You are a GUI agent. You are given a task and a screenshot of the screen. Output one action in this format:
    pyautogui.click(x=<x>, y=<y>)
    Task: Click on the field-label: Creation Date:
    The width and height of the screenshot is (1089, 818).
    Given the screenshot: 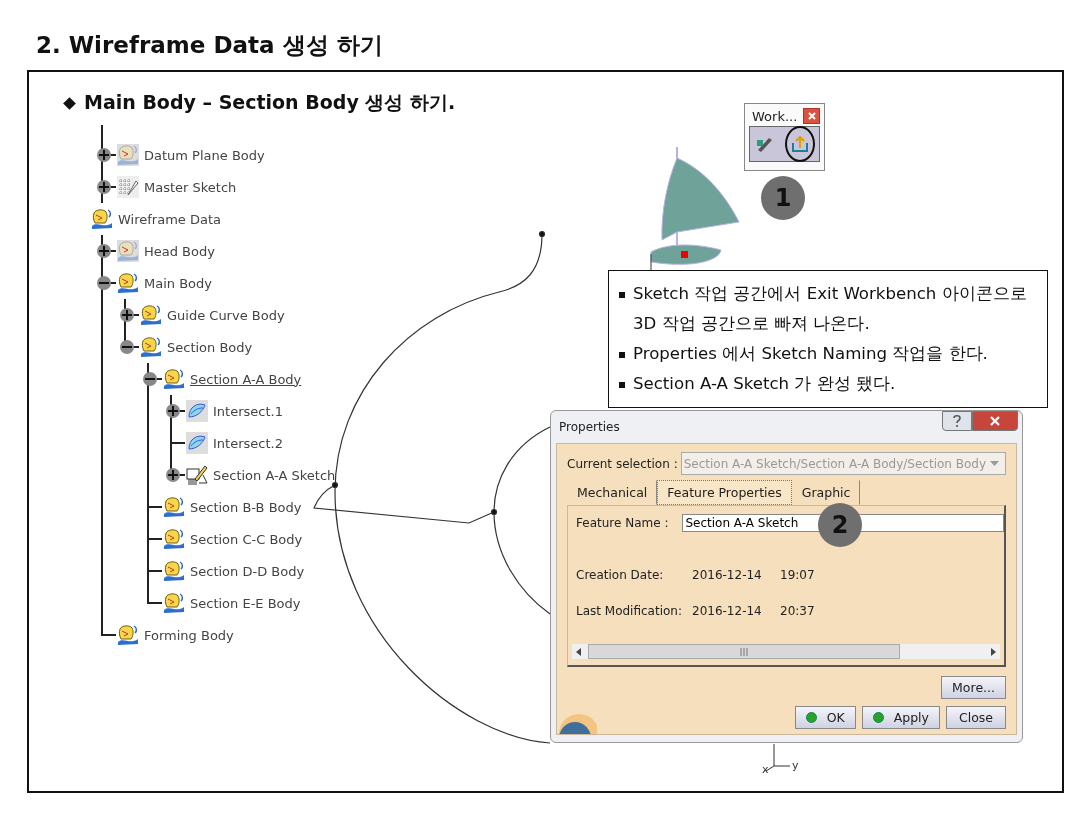 What is the action you would take?
    pyautogui.click(x=620, y=575)
    